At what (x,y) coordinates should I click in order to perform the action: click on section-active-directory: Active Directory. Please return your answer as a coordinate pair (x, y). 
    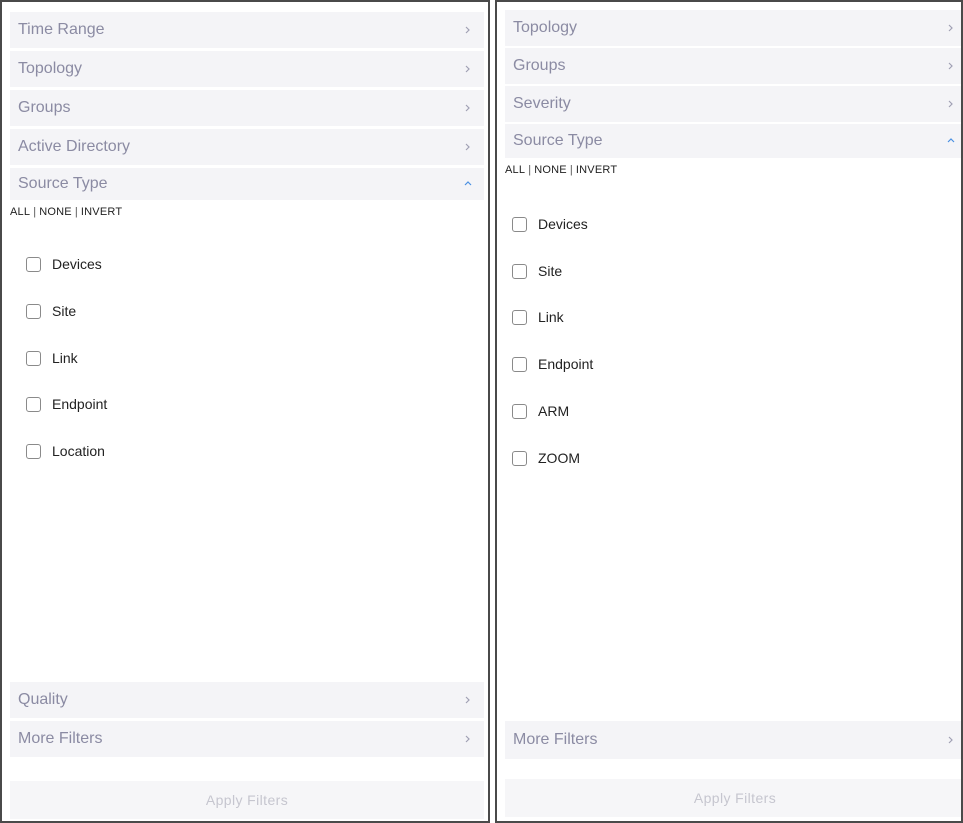
    Looking at the image, I should click on (247, 147).